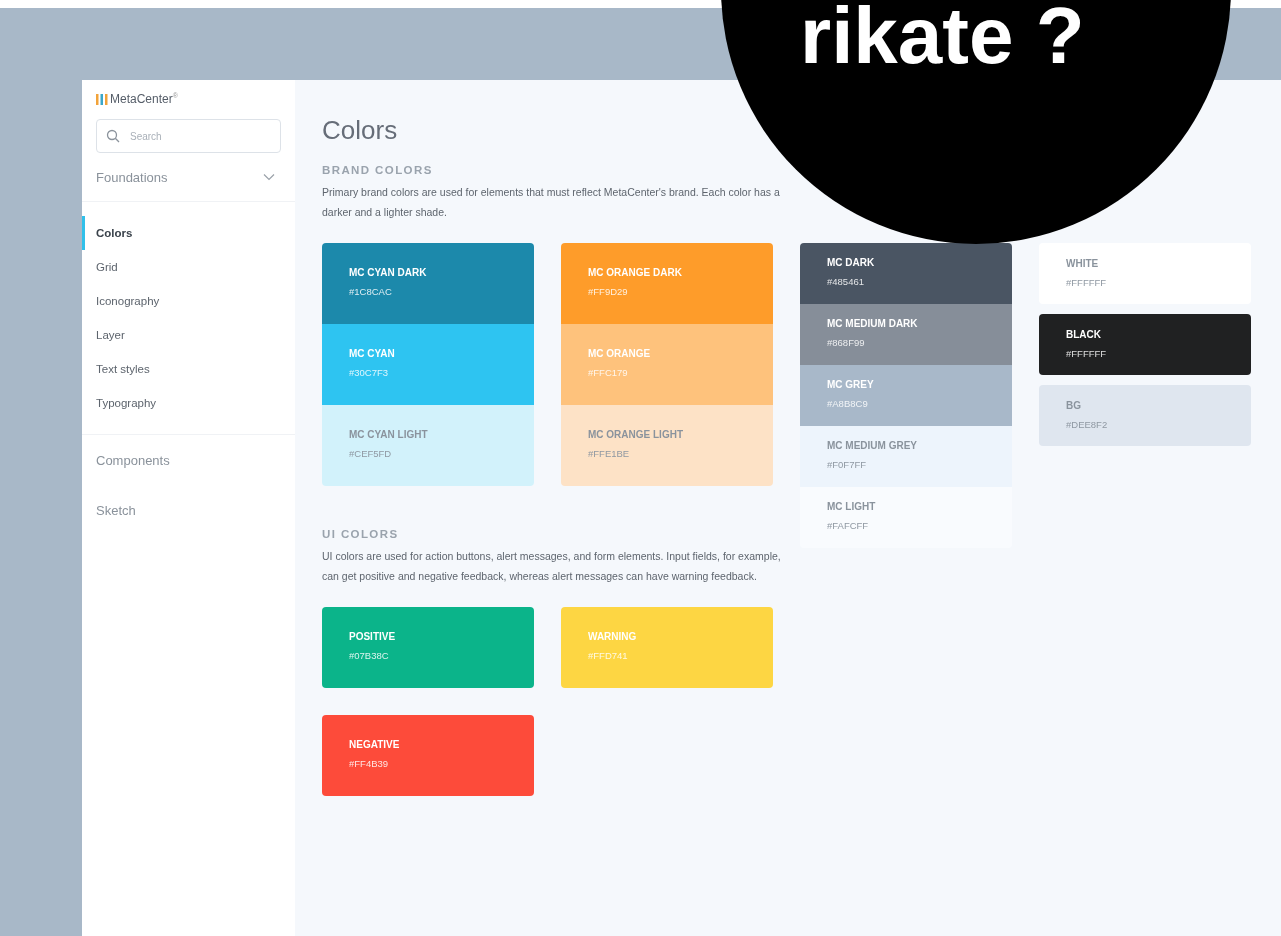 Image resolution: width=1281 pixels, height=936 pixels. Describe the element at coordinates (116, 369) in the screenshot. I see `nav-item: Text styles` at that location.